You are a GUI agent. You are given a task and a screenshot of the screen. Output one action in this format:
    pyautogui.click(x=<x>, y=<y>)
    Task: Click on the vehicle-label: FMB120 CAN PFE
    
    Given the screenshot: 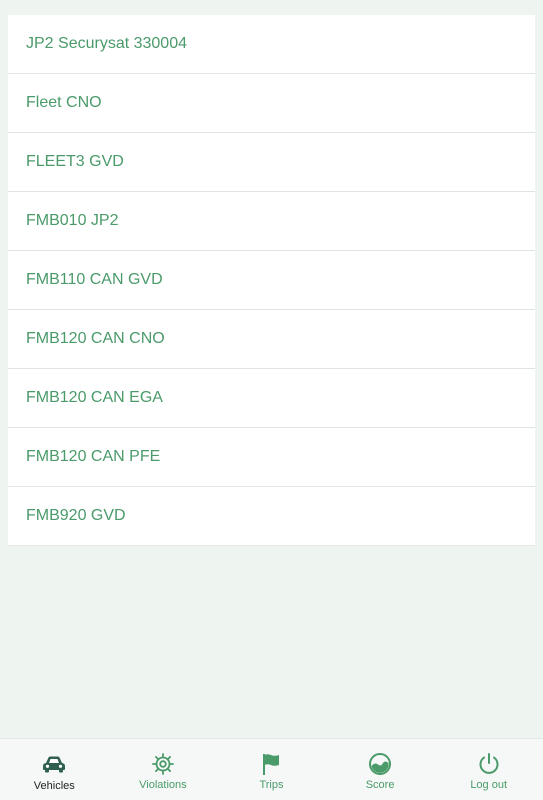 What is the action you would take?
    pyautogui.click(x=93, y=456)
    